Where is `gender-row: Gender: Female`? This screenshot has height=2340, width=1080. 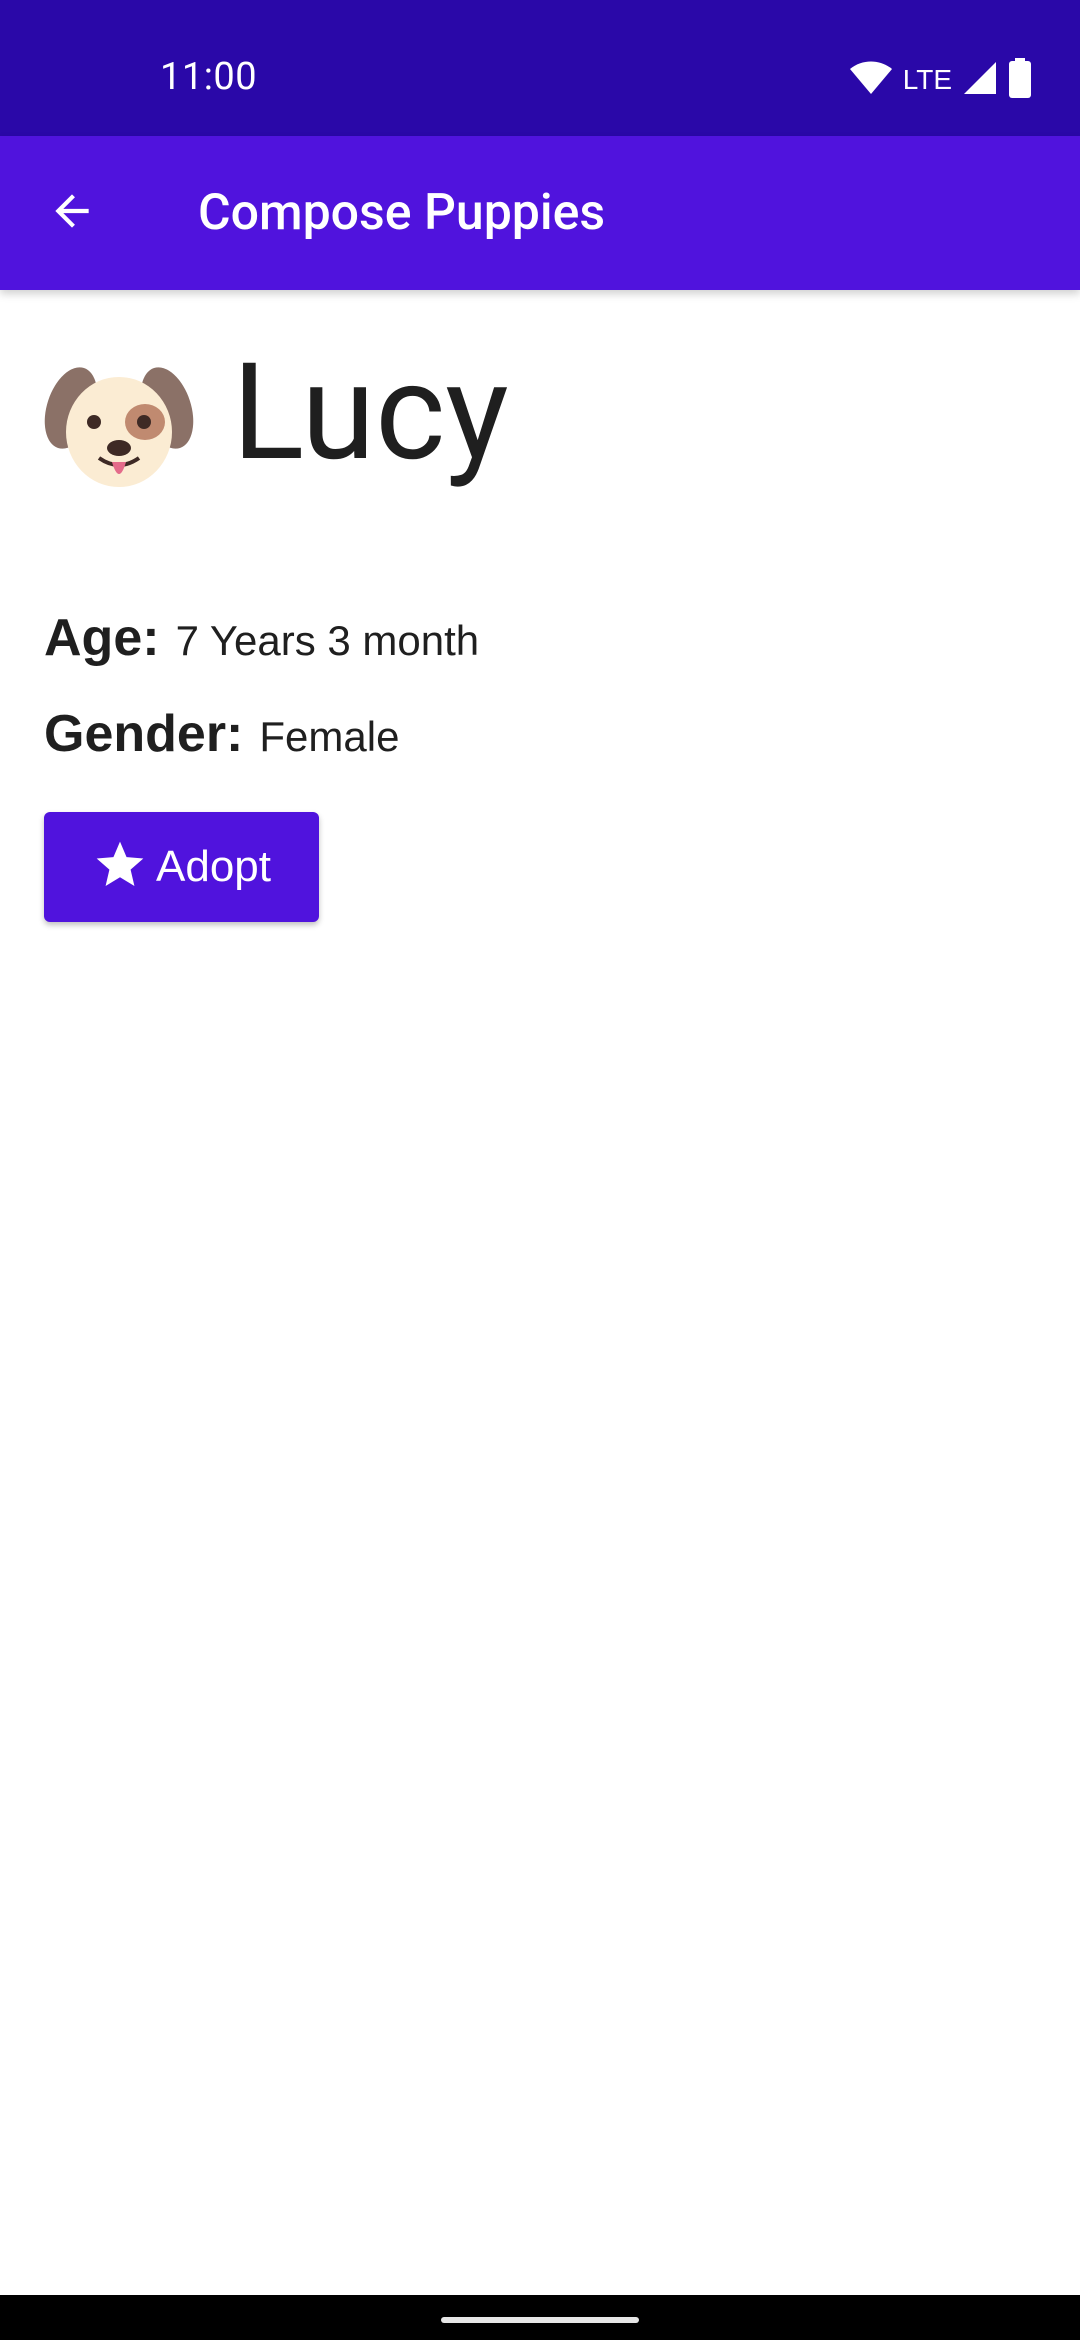 gender-row: Gender: Female is located at coordinates (221, 734).